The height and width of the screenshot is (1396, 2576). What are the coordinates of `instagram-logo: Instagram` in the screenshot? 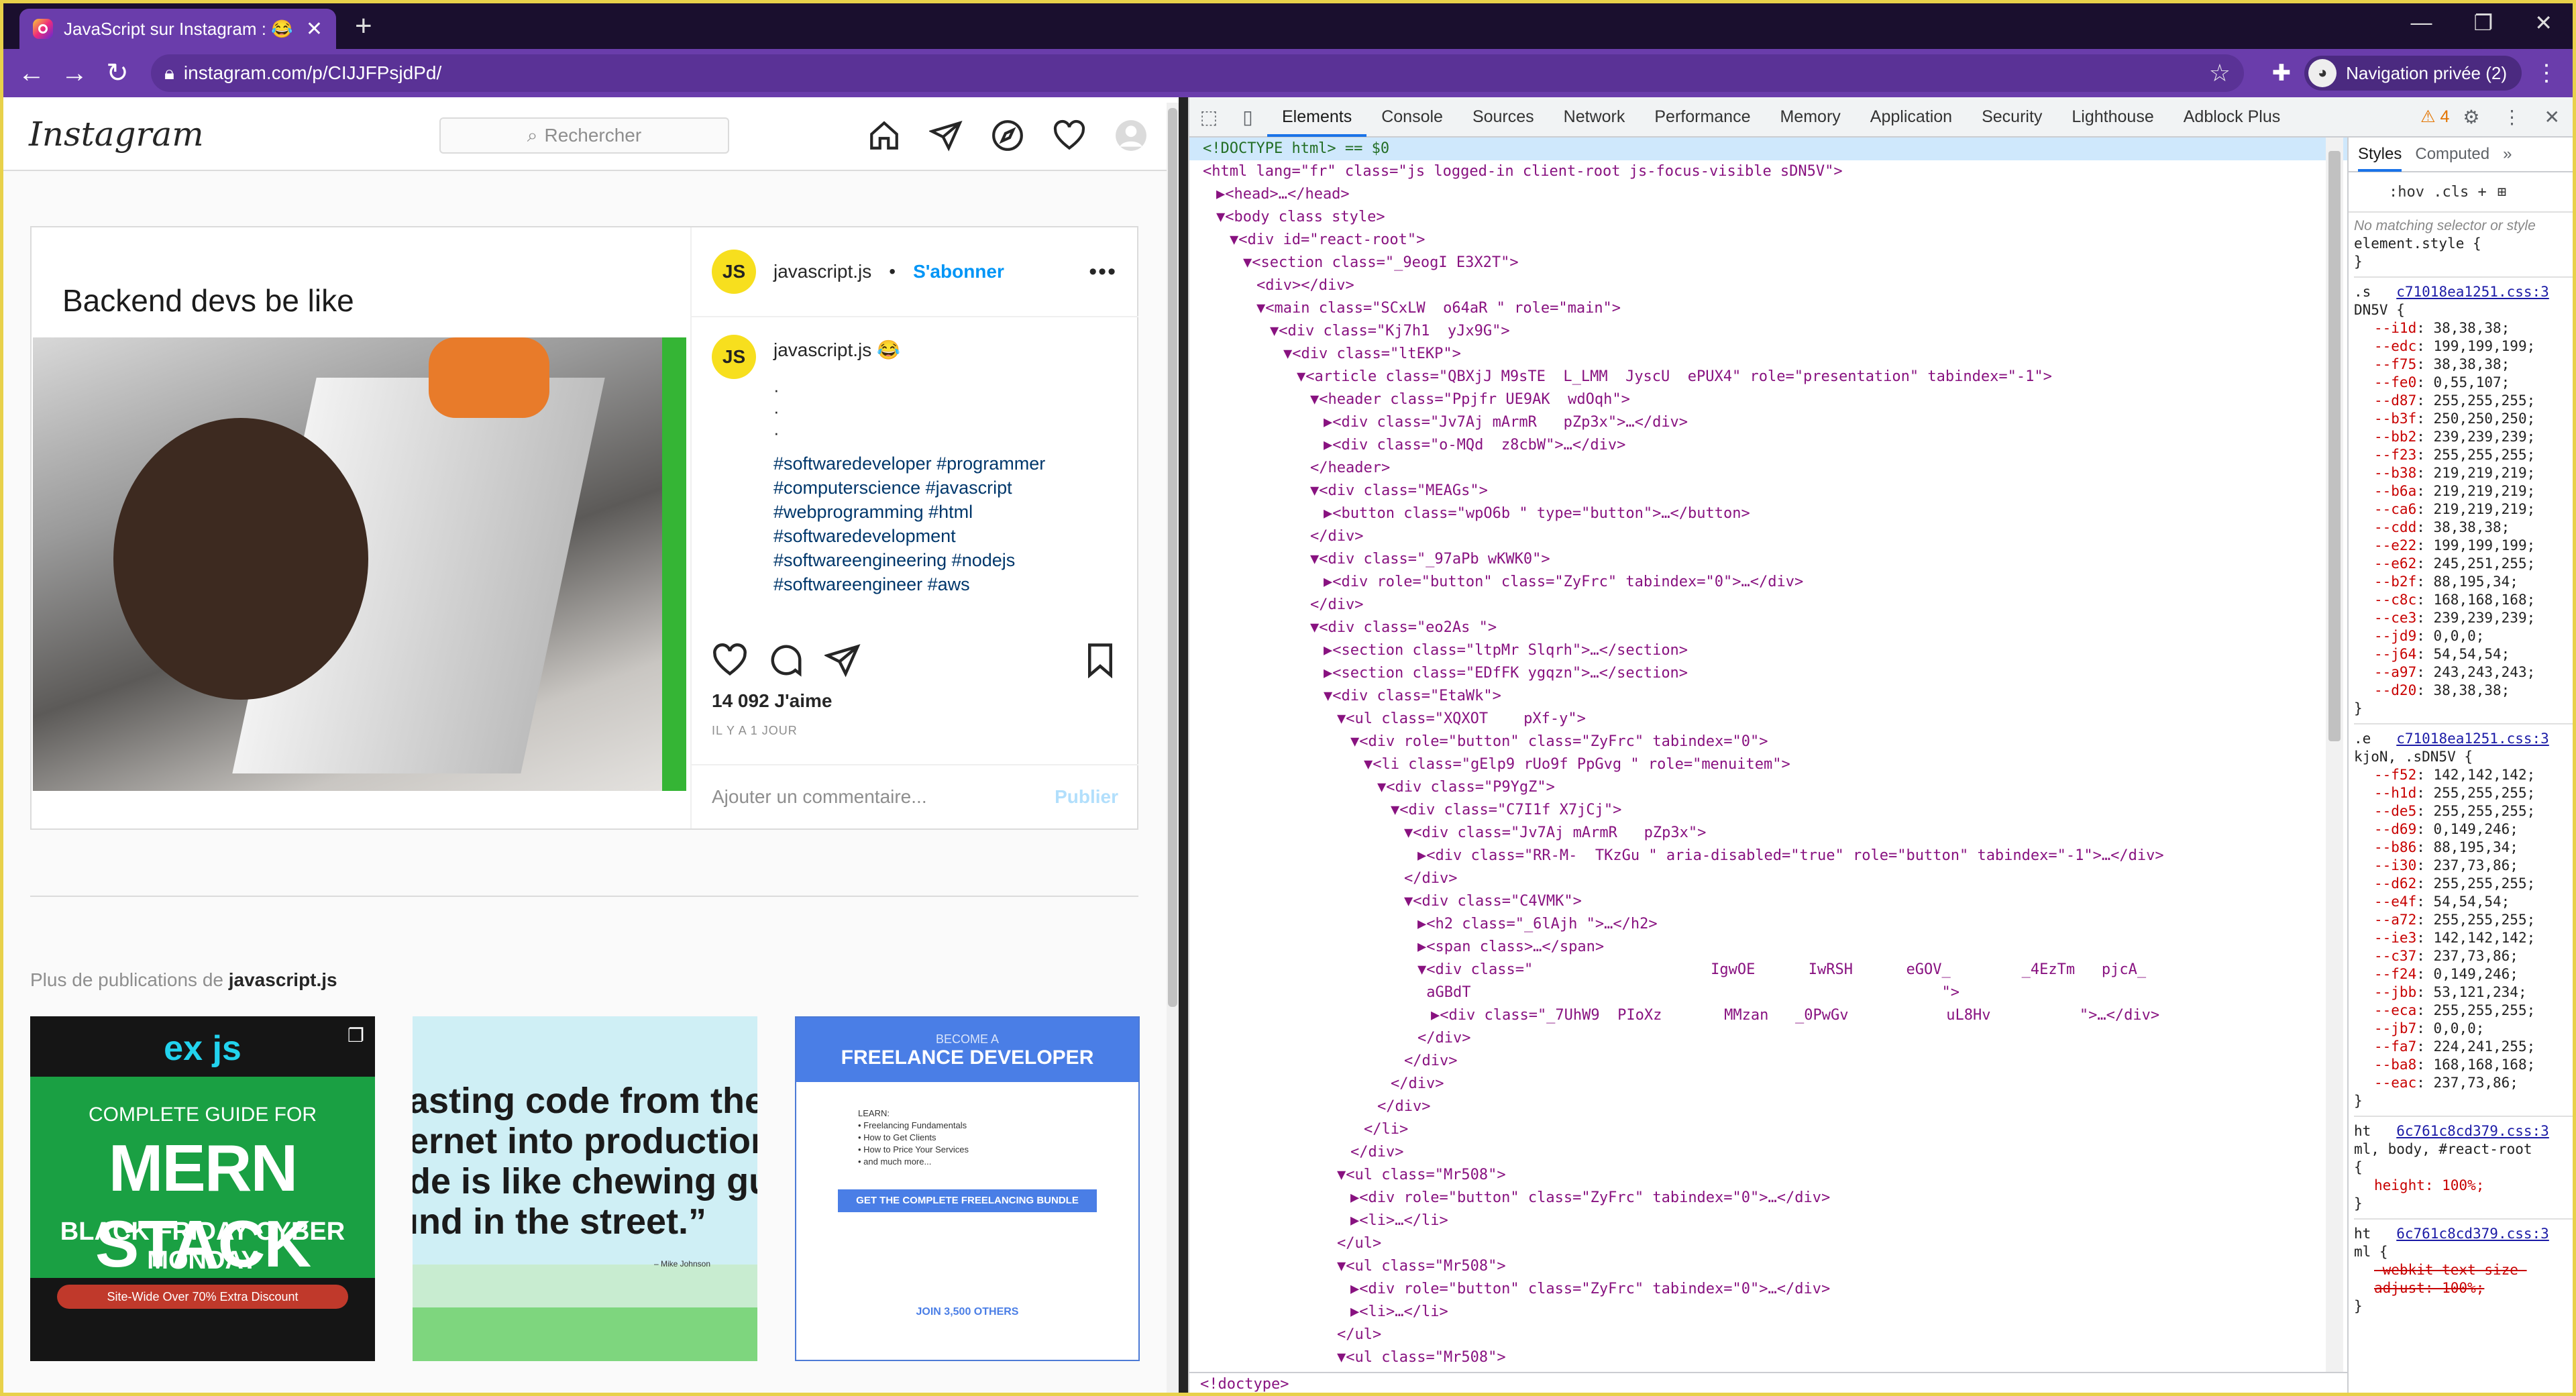 It's located at (116, 134).